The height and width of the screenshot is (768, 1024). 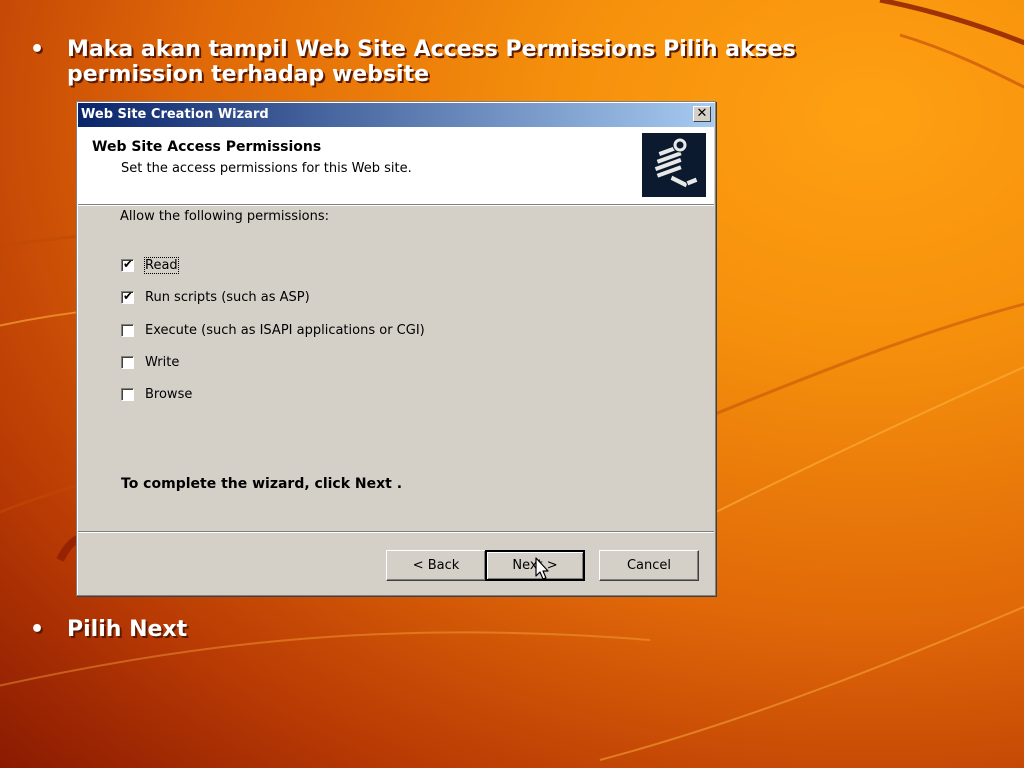 What do you see at coordinates (262, 484) in the screenshot?
I see `complete-instruction: To complete the wizard, click Next .` at bounding box center [262, 484].